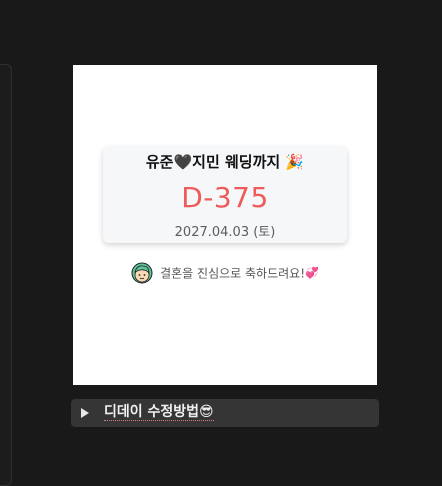 The height and width of the screenshot is (486, 442). I want to click on congrats-text: 결혼을 진심으로 축하드려요!, so click(233, 273).